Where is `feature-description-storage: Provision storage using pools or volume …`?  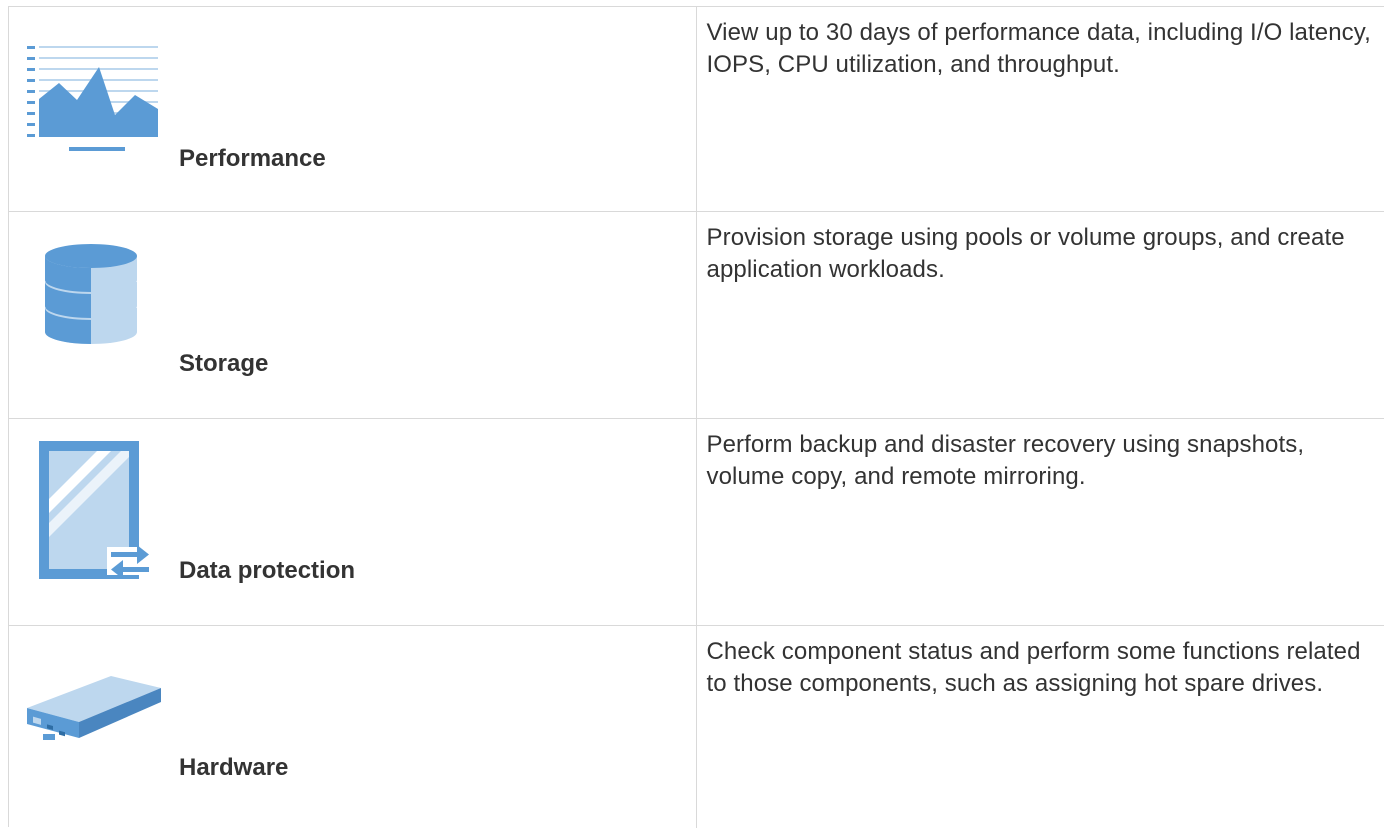 feature-description-storage: Provision storage using pools or volume … is located at coordinates (1042, 254).